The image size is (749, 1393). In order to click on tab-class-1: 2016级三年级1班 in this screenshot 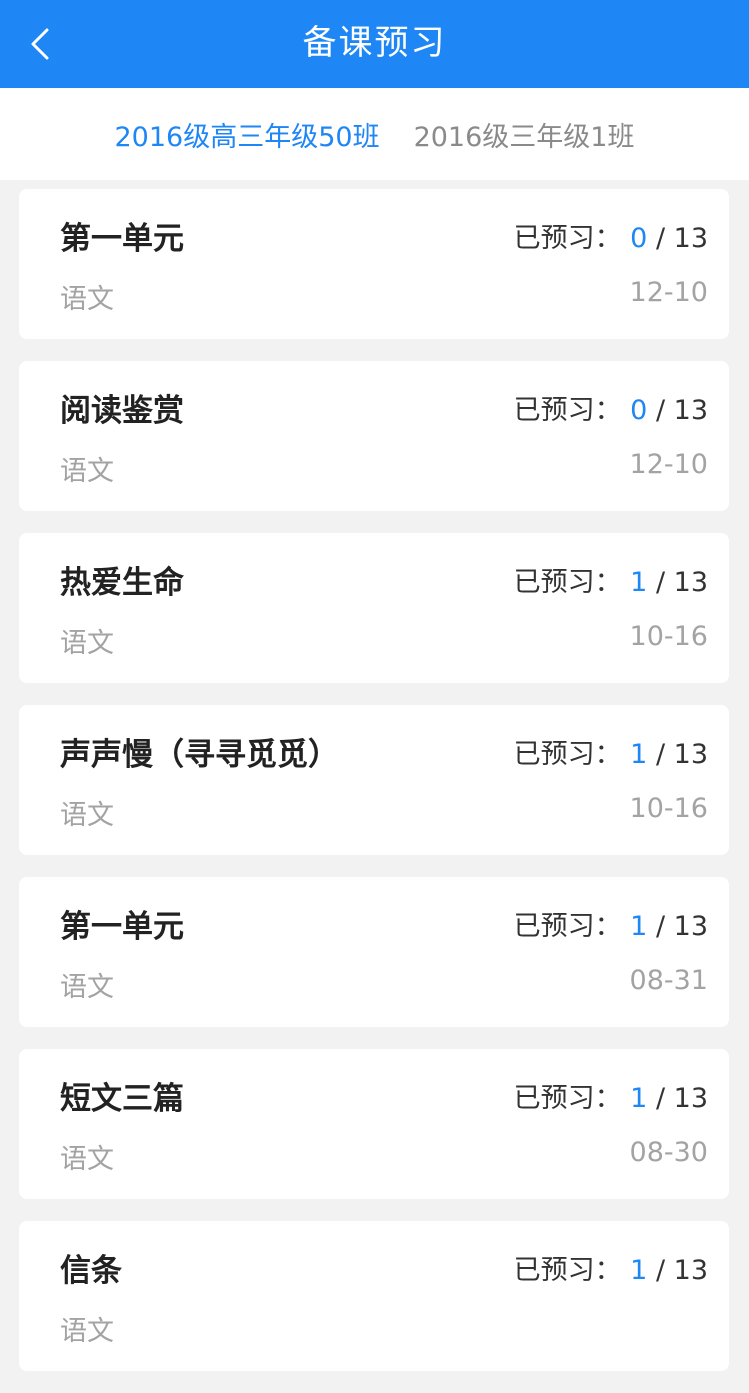, I will do `click(524, 134)`.